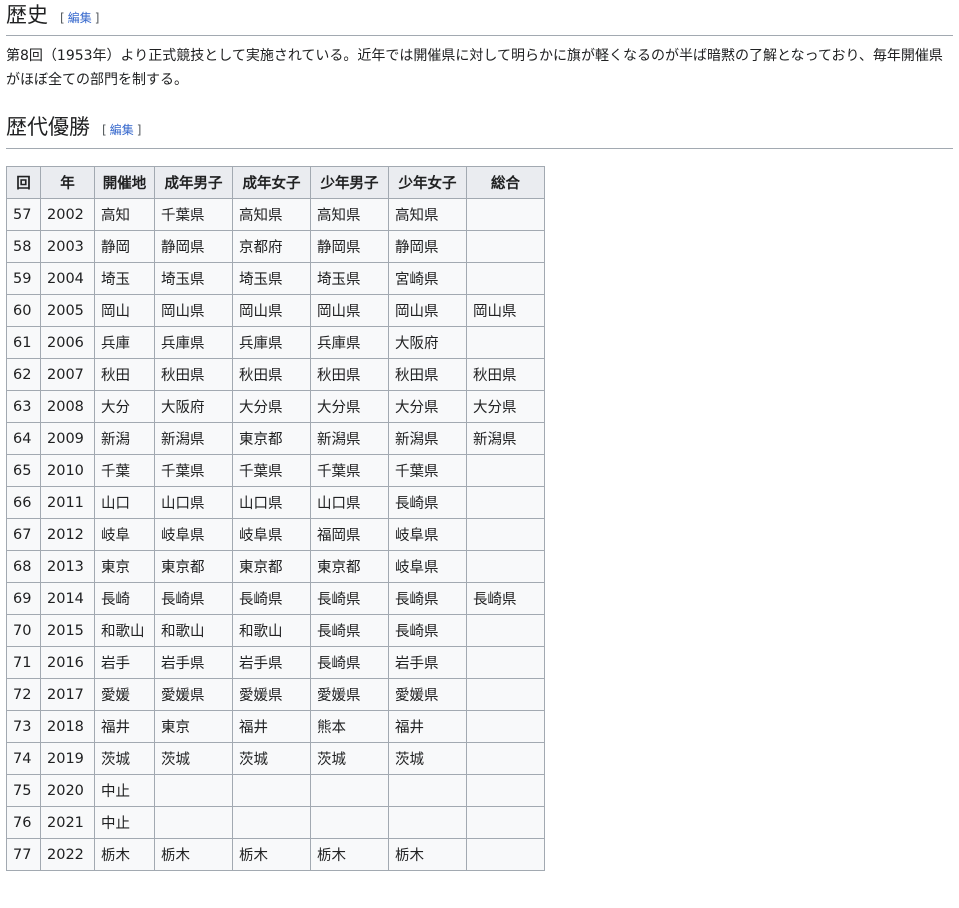 This screenshot has width=959, height=908. Describe the element at coordinates (23, 502) in the screenshot. I see `cell-kai: 66` at that location.